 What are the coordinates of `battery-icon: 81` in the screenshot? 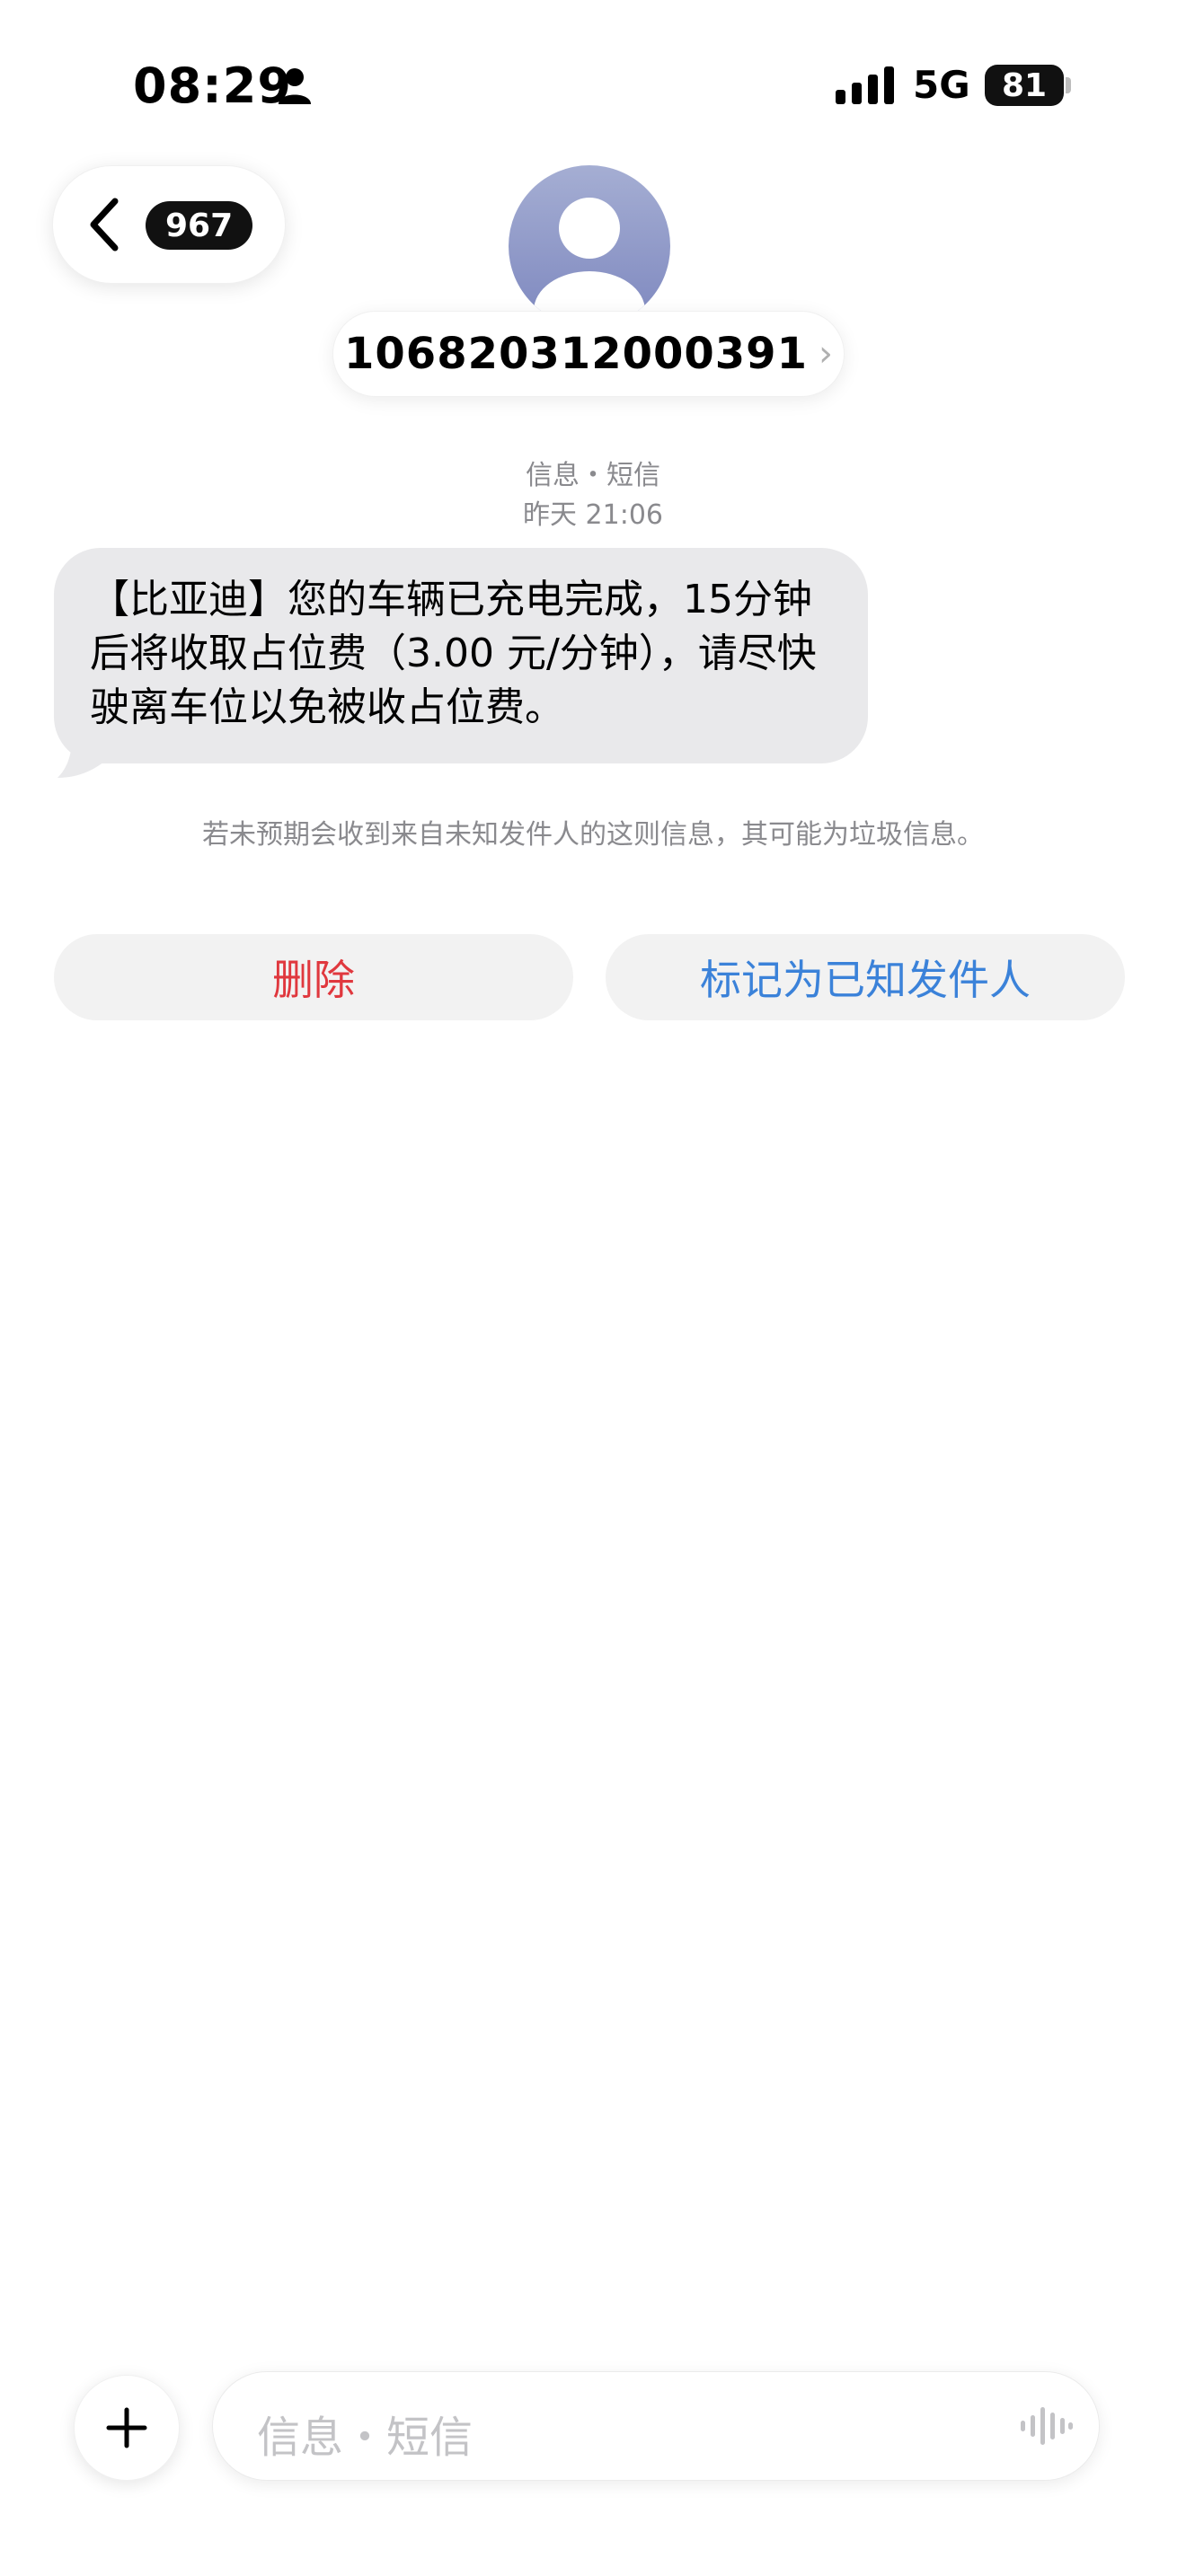 It's located at (1024, 85).